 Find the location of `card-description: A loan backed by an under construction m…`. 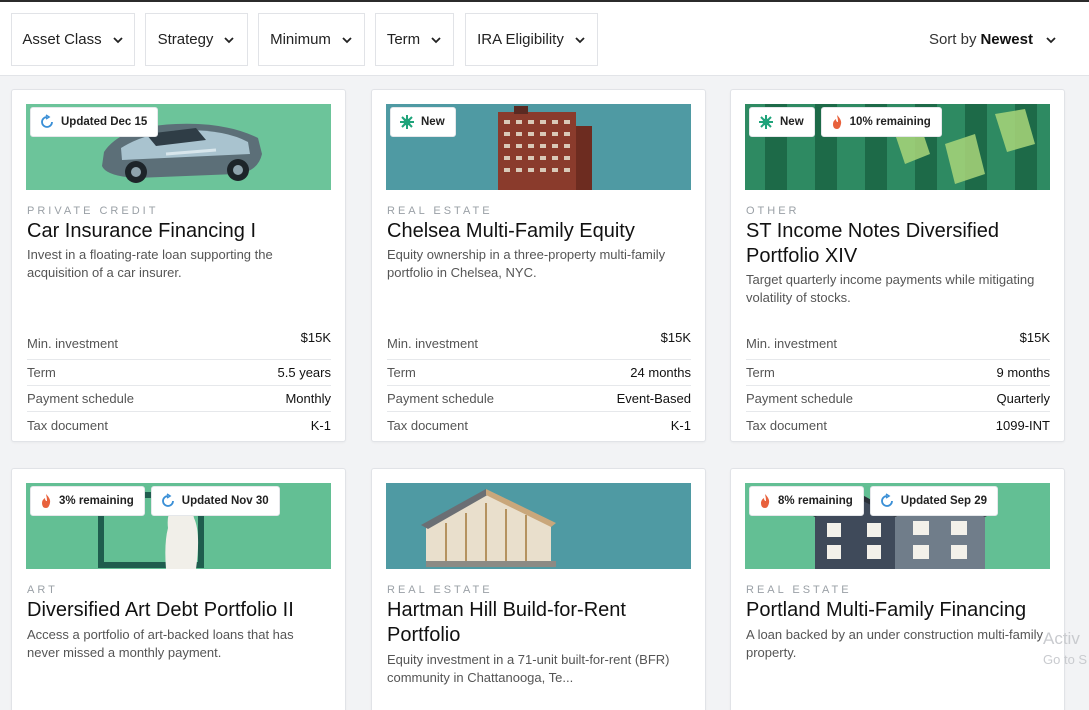

card-description: A loan backed by an under construction m… is located at coordinates (894, 643).